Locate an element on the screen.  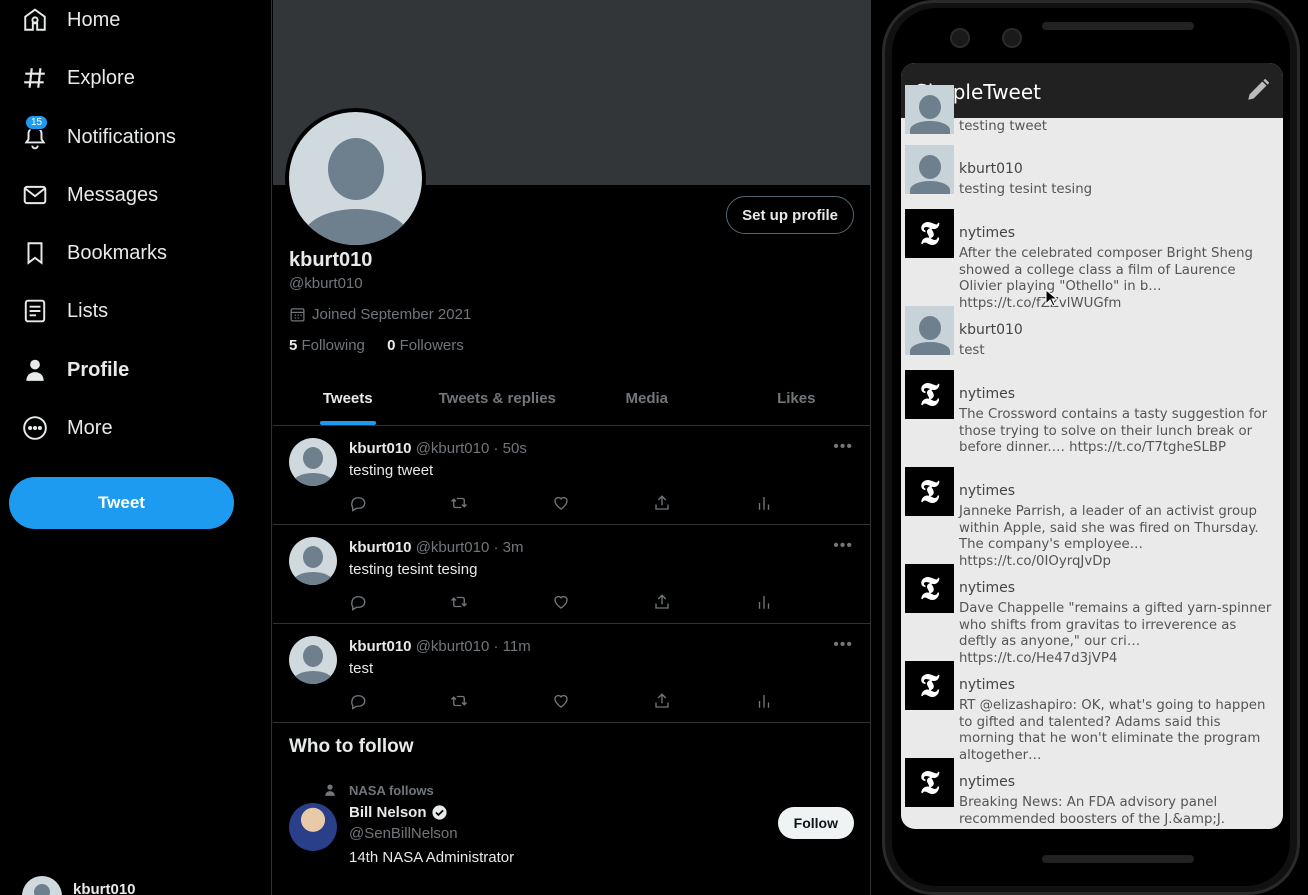
tweet-text: testing tweet is located at coordinates (391, 470).